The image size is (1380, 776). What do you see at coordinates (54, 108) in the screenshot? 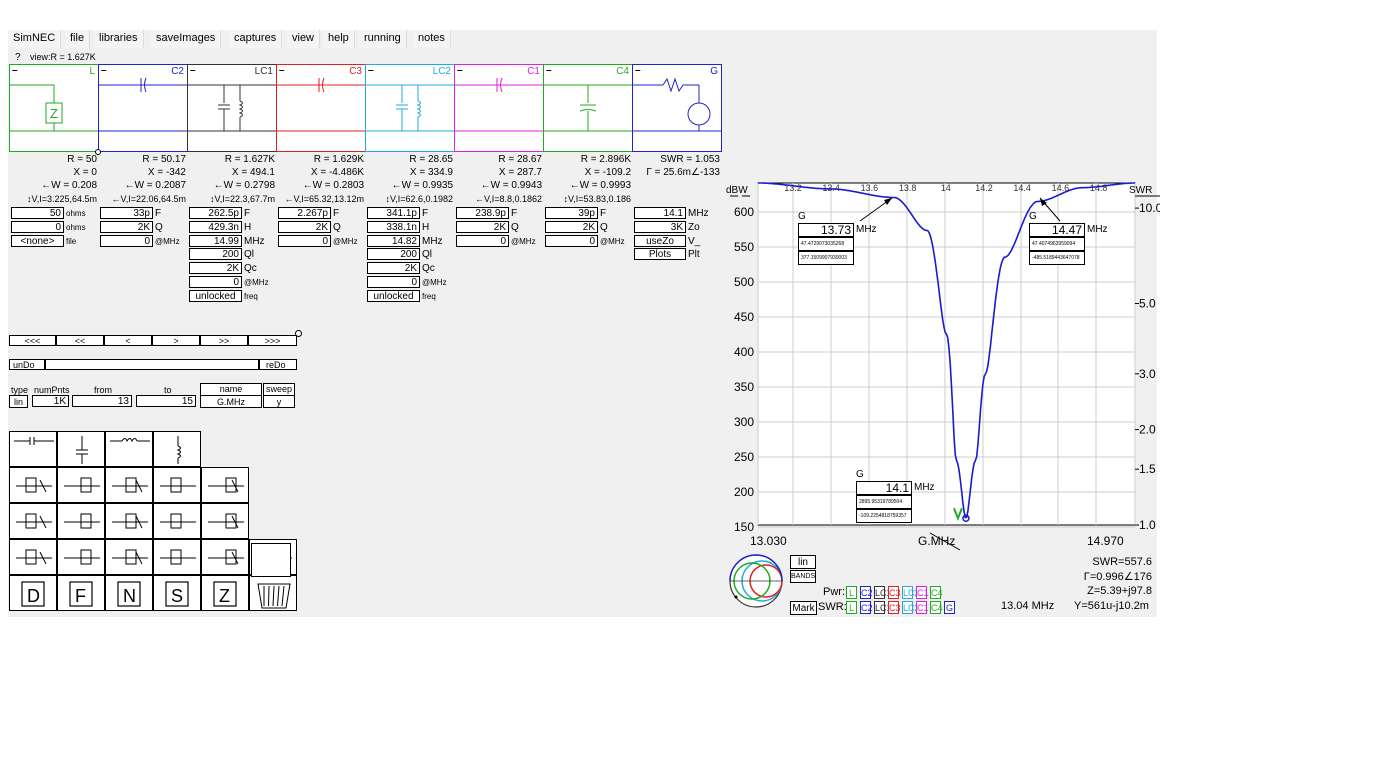
I see `cell-l: – L Z` at bounding box center [54, 108].